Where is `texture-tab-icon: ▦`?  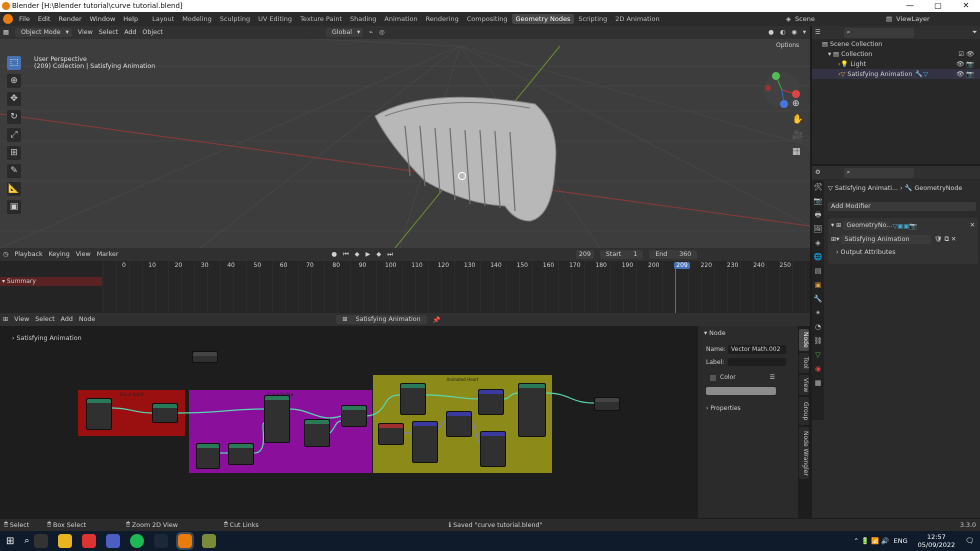 texture-tab-icon: ▦ is located at coordinates (818, 383).